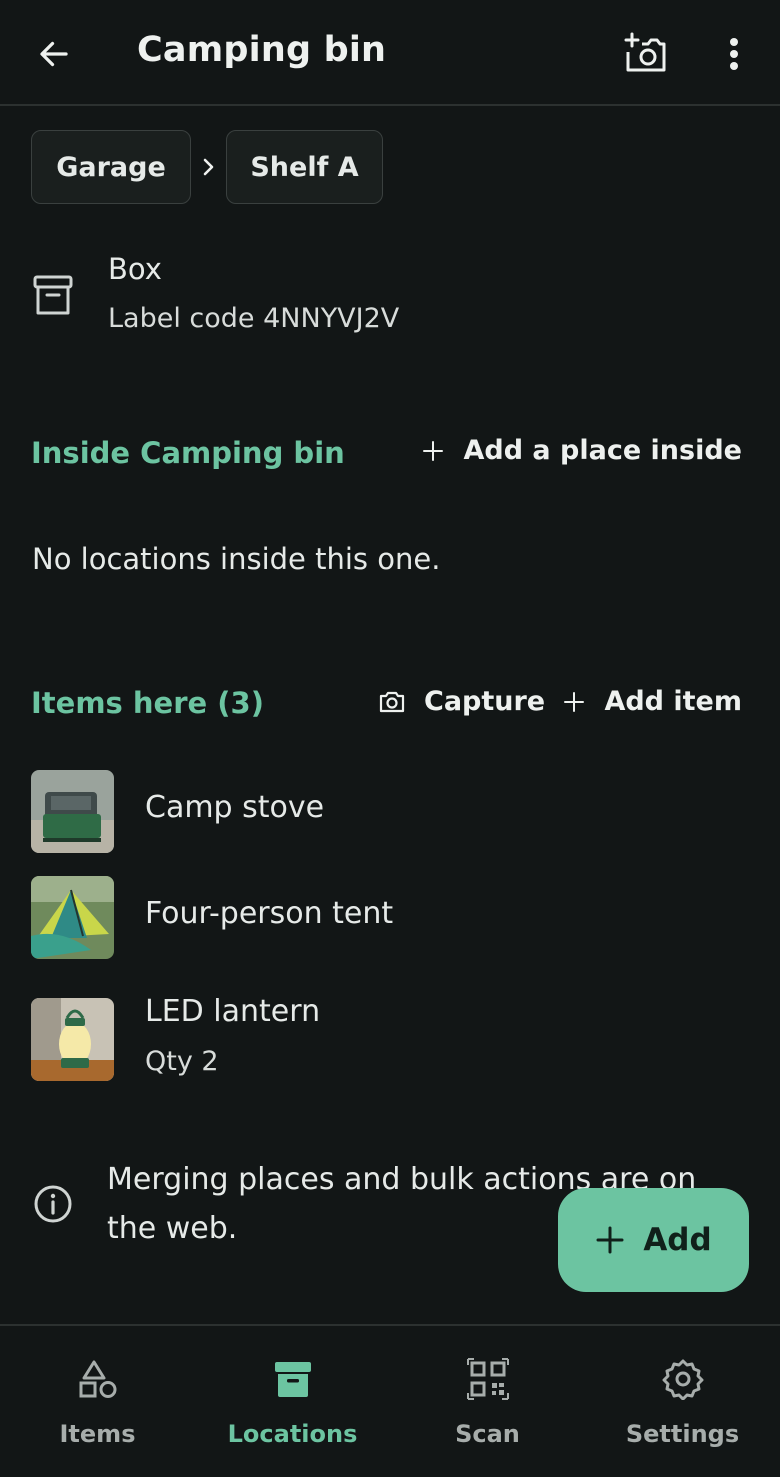 Image resolution: width=780 pixels, height=1477 pixels. What do you see at coordinates (72, 917) in the screenshot?
I see `tent-thumbnail` at bounding box center [72, 917].